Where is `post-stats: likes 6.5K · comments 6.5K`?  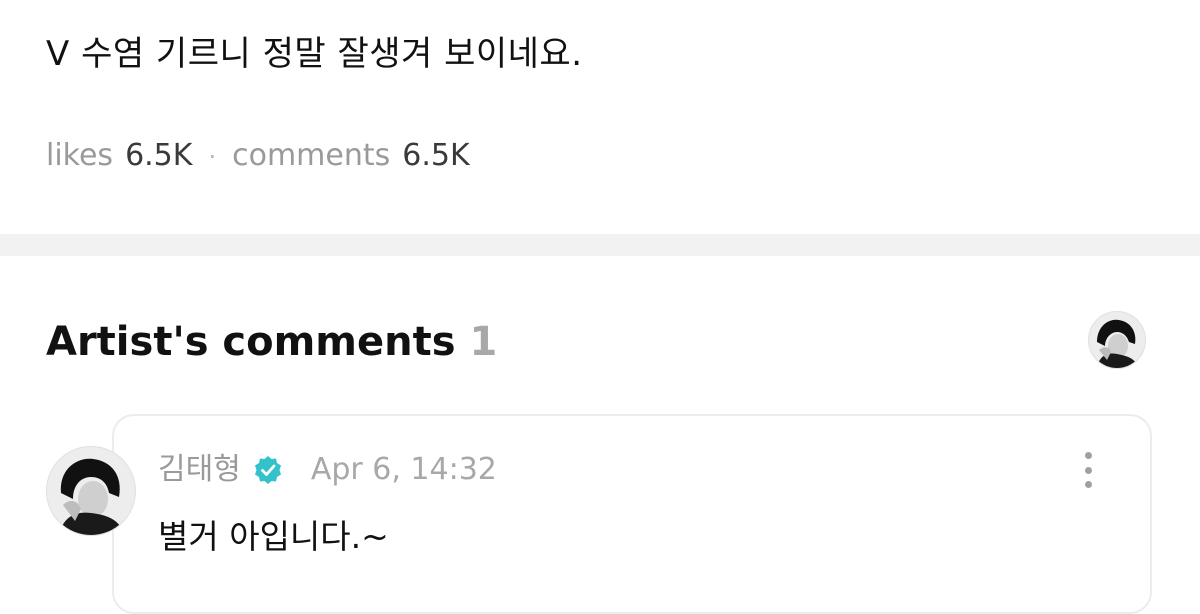
post-stats: likes 6.5K · comments 6.5K is located at coordinates (258, 156).